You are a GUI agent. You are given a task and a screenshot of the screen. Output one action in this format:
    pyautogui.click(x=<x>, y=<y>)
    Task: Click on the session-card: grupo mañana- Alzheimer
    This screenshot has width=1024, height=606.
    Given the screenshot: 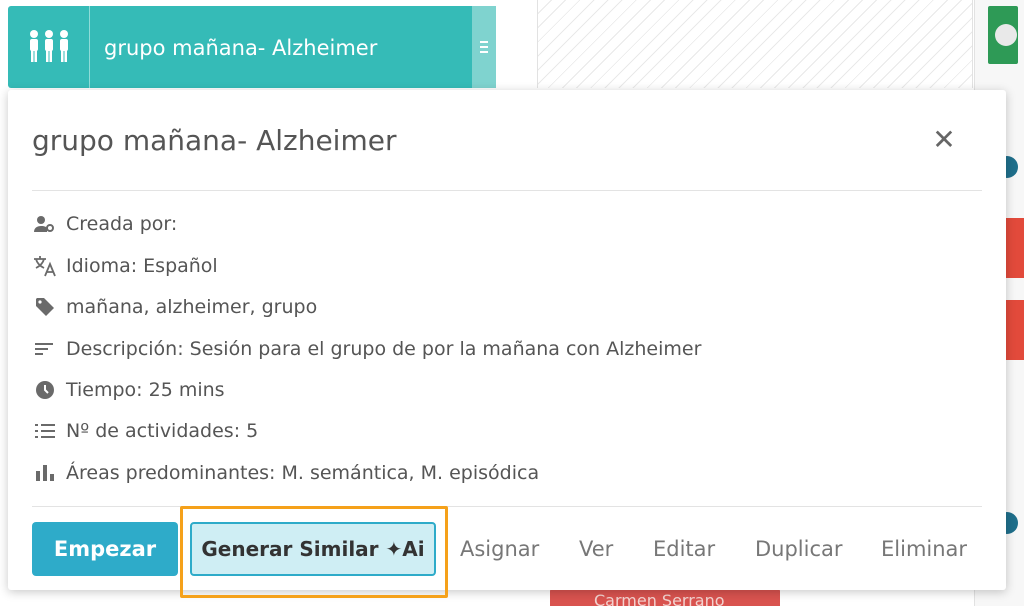 What is the action you would take?
    pyautogui.click(x=252, y=47)
    